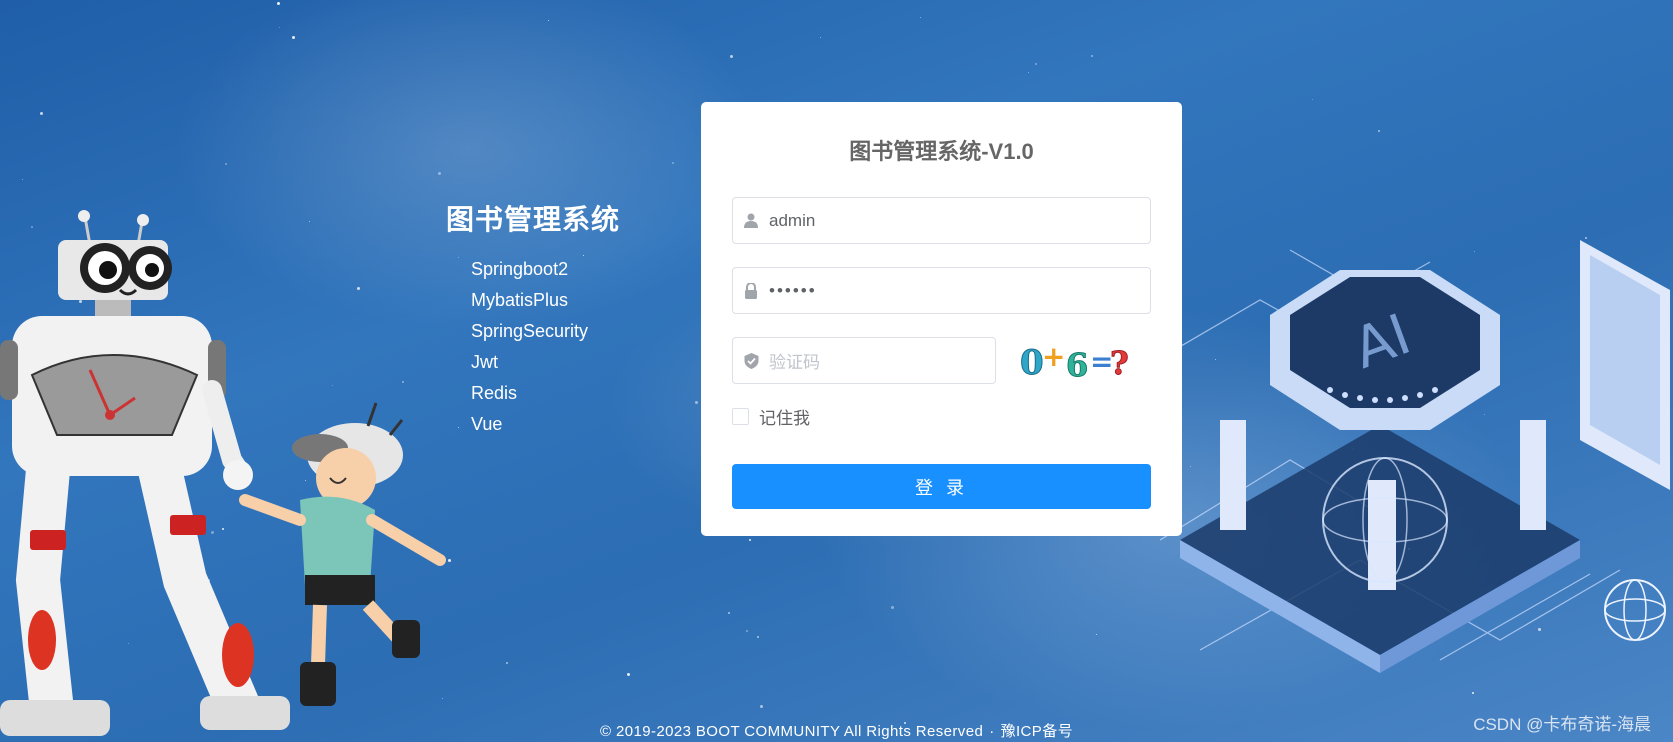  Describe the element at coordinates (494, 393) in the screenshot. I see `tech-stack-item: Redis` at that location.